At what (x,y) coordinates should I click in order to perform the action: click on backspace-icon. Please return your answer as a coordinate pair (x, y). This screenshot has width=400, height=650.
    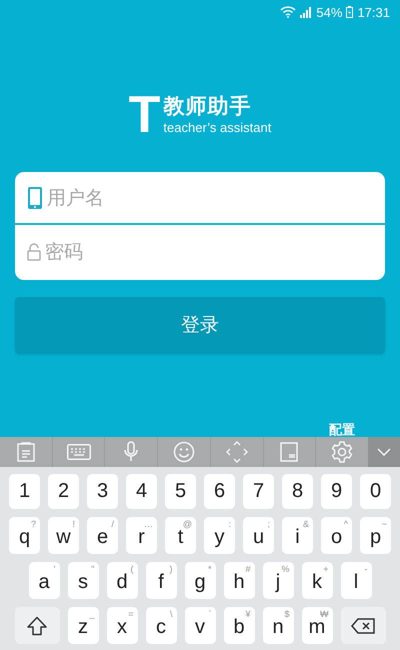
    Looking at the image, I should click on (363, 626).